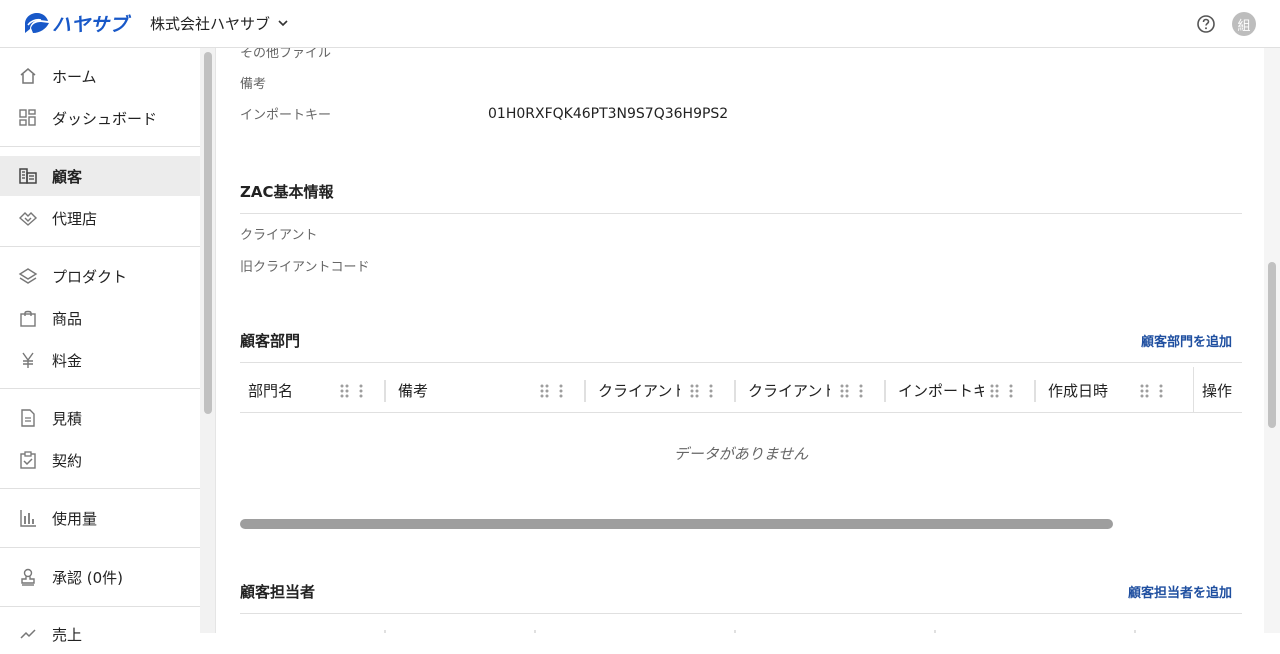 The height and width of the screenshot is (654, 1280). Describe the element at coordinates (67, 360) in the screenshot. I see `sidebar-item-label: 料金` at that location.